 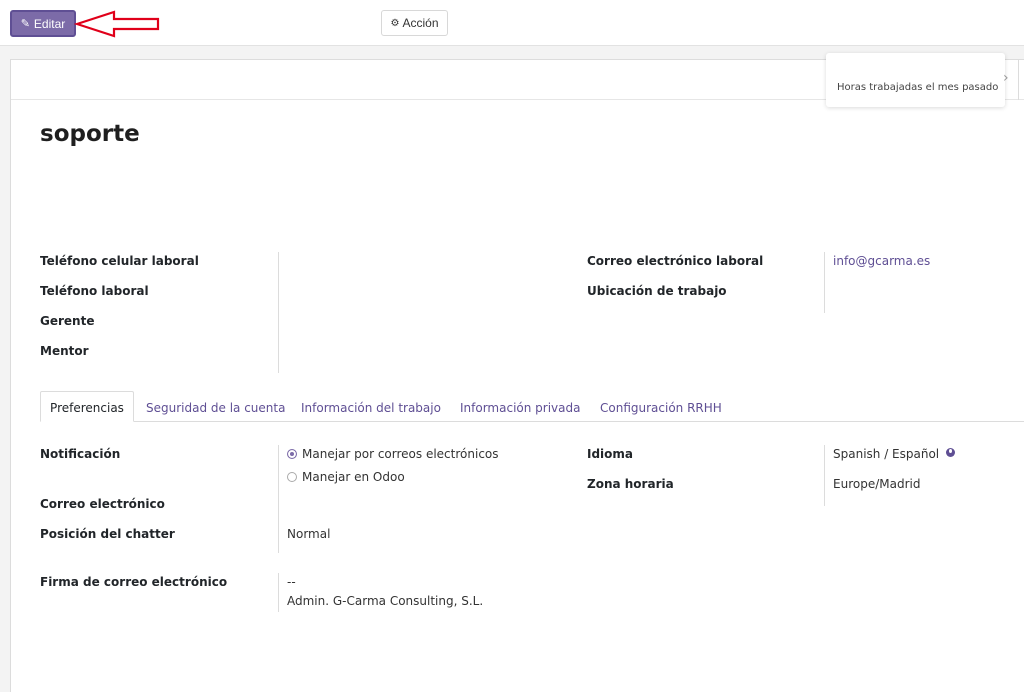 I want to click on language-label: Idioma, so click(x=610, y=454).